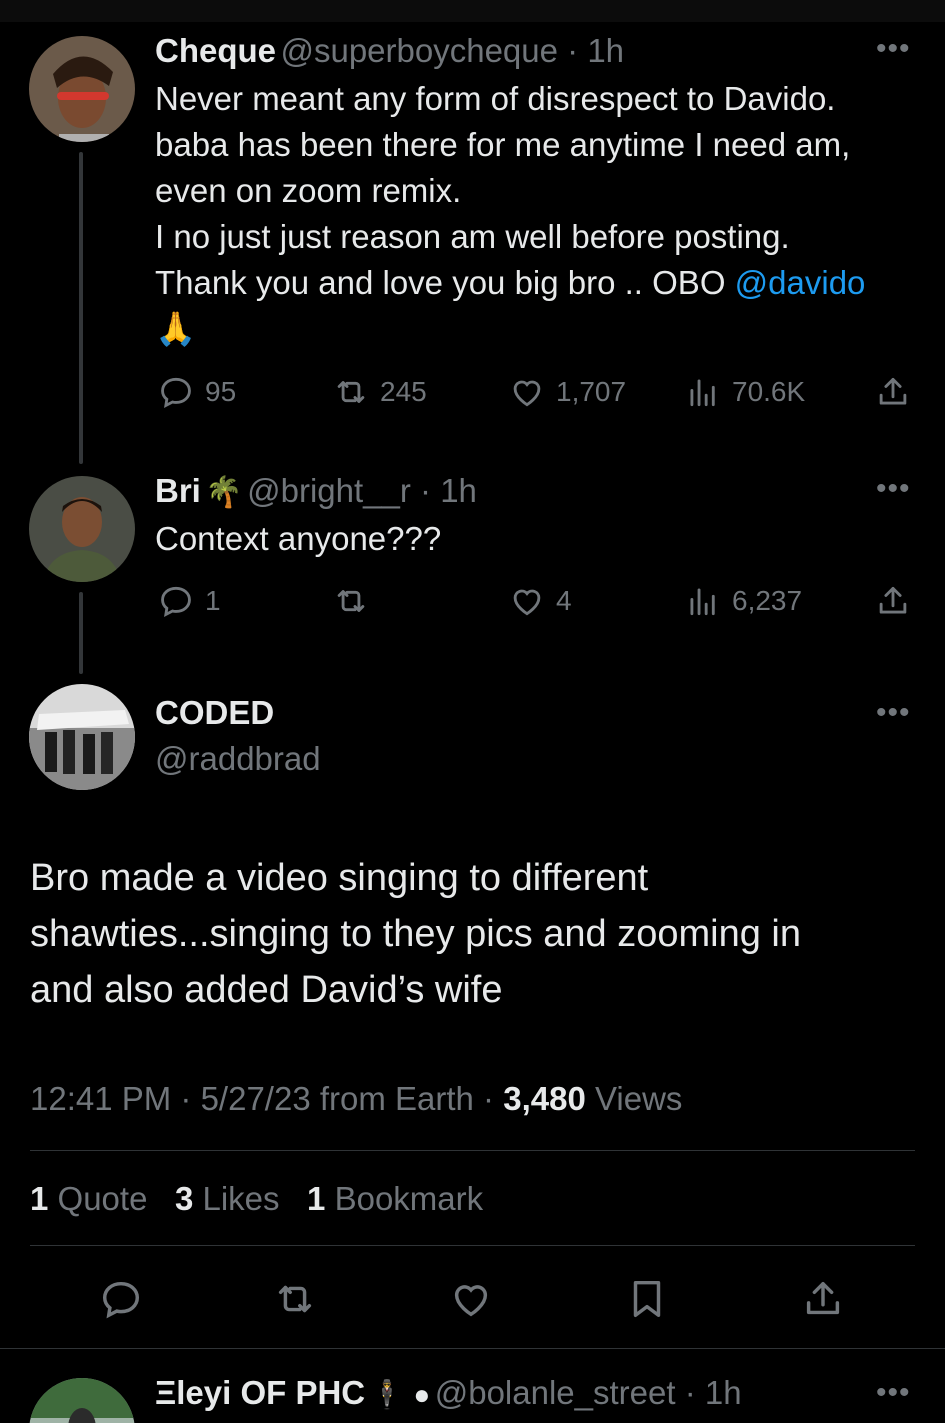 This screenshot has height=1423, width=945. I want to click on tweet-2-header: Bri 🌴 @bright__r · 1h, so click(316, 491).